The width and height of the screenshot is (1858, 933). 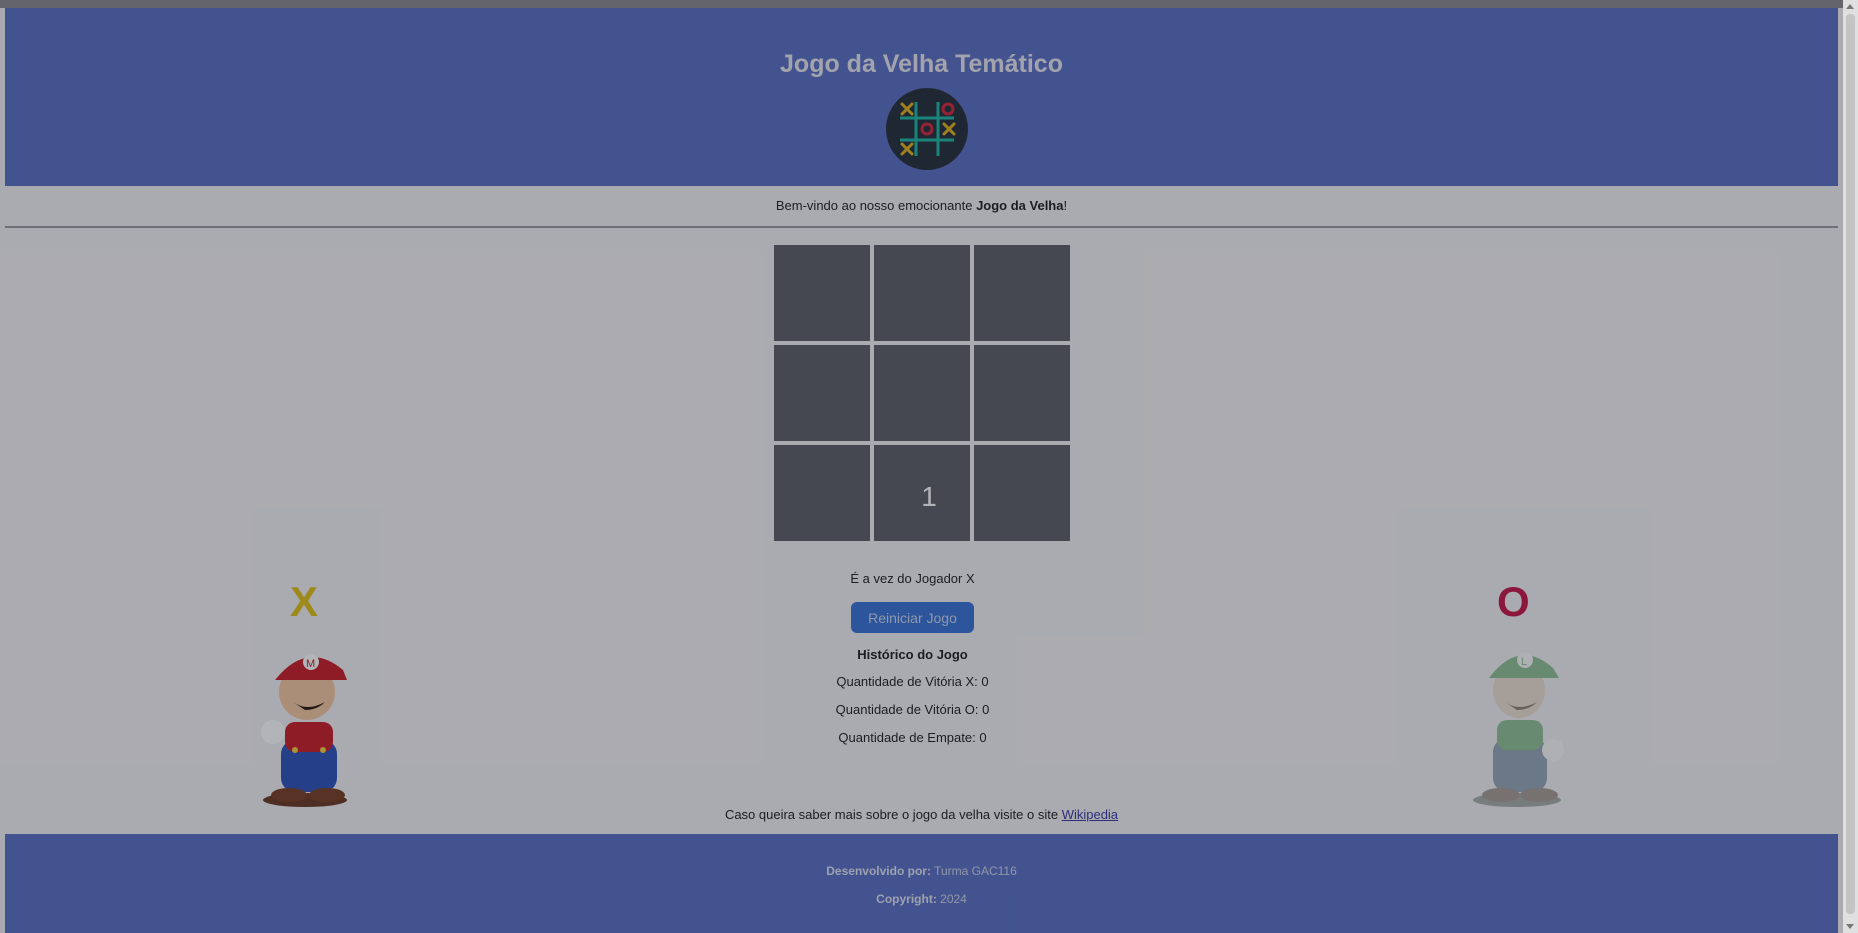 What do you see at coordinates (310, 725) in the screenshot?
I see `mario-icon: M` at bounding box center [310, 725].